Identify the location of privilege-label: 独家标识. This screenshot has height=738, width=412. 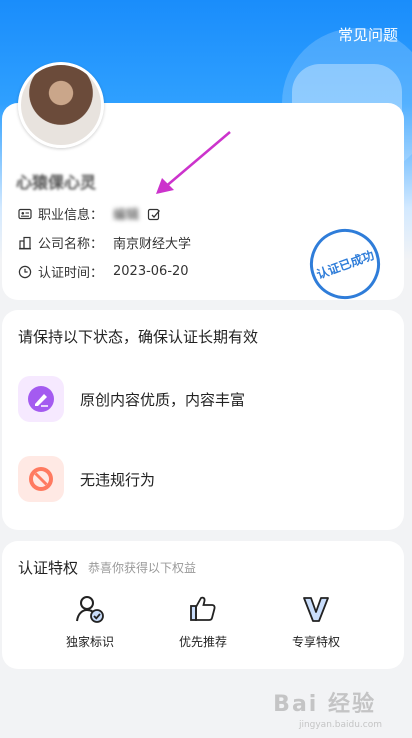
(89, 642).